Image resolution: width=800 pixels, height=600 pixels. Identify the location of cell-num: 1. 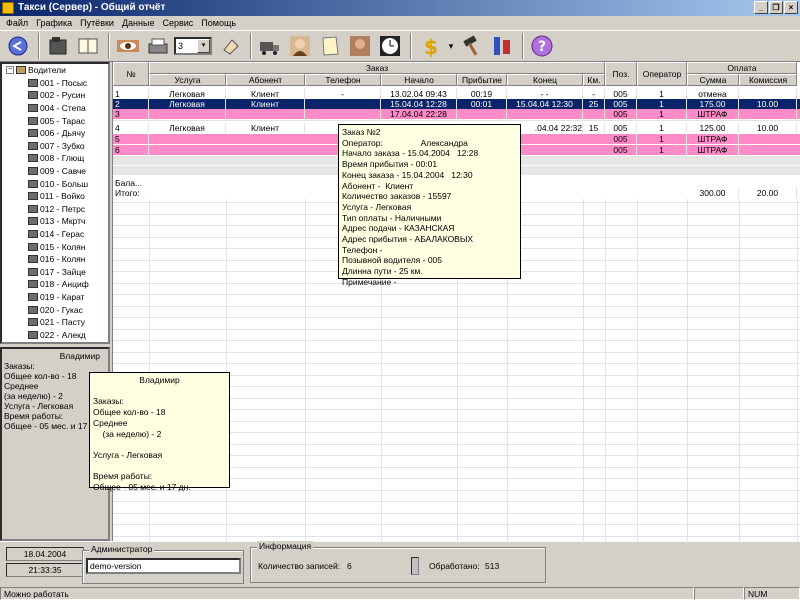
(132, 94).